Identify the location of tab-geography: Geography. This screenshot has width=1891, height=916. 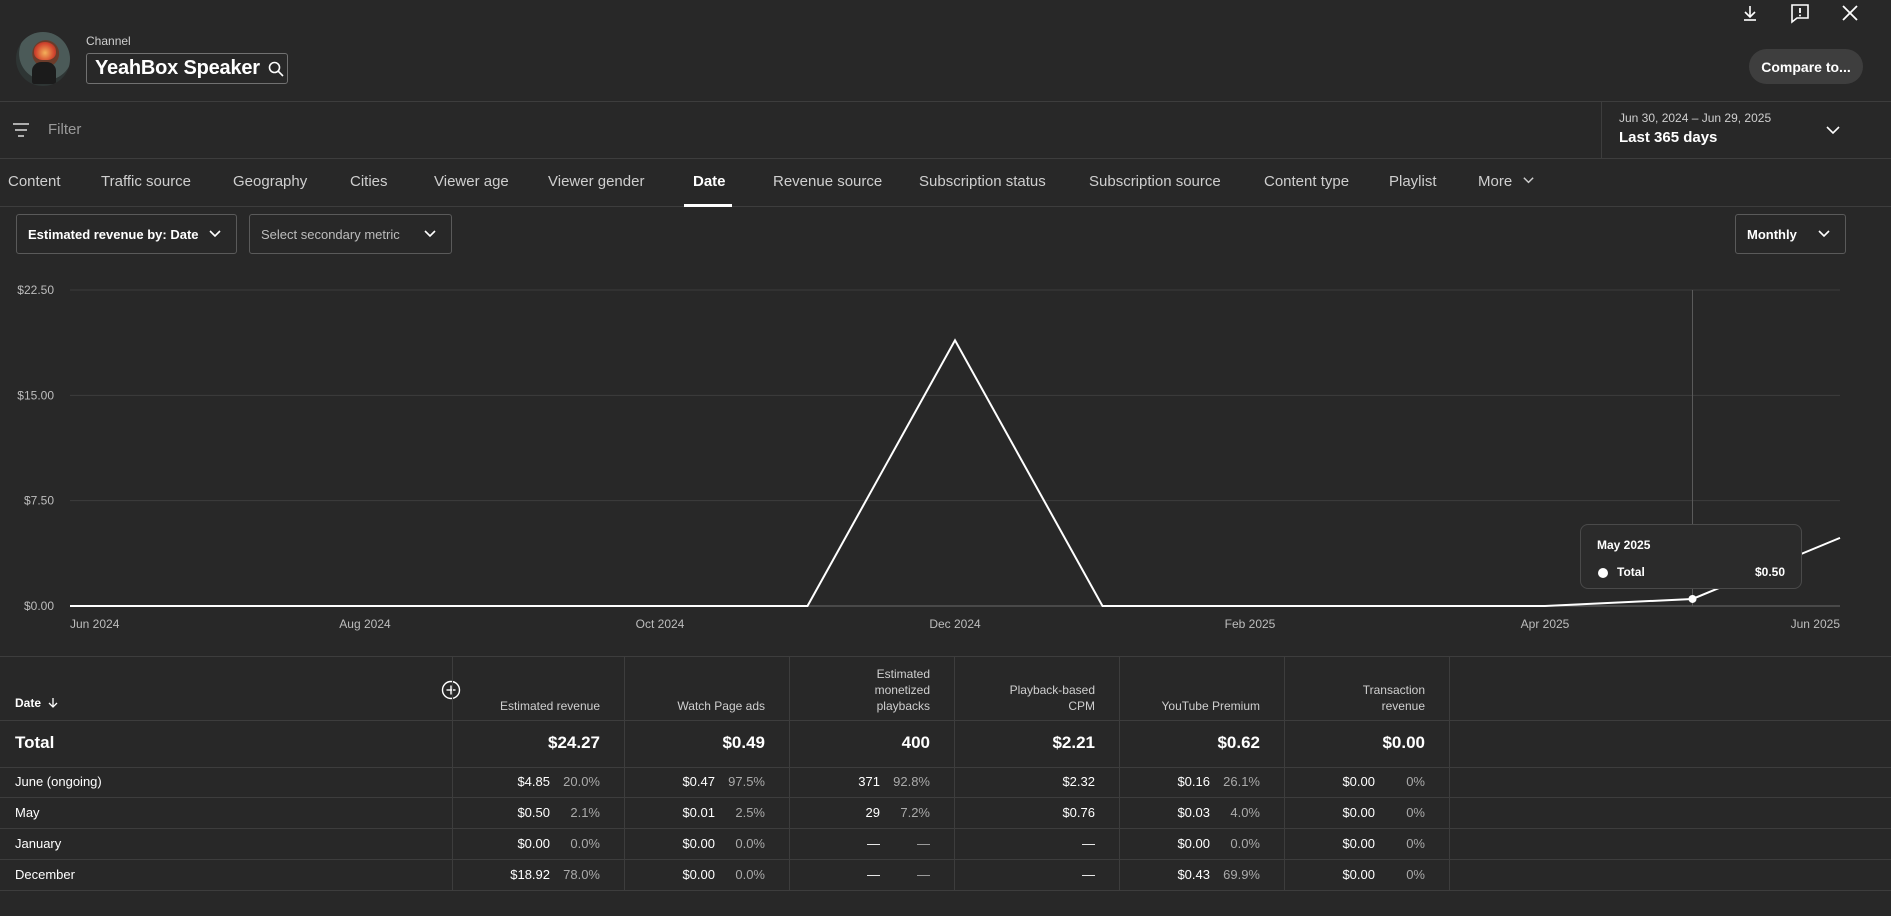
(270, 181).